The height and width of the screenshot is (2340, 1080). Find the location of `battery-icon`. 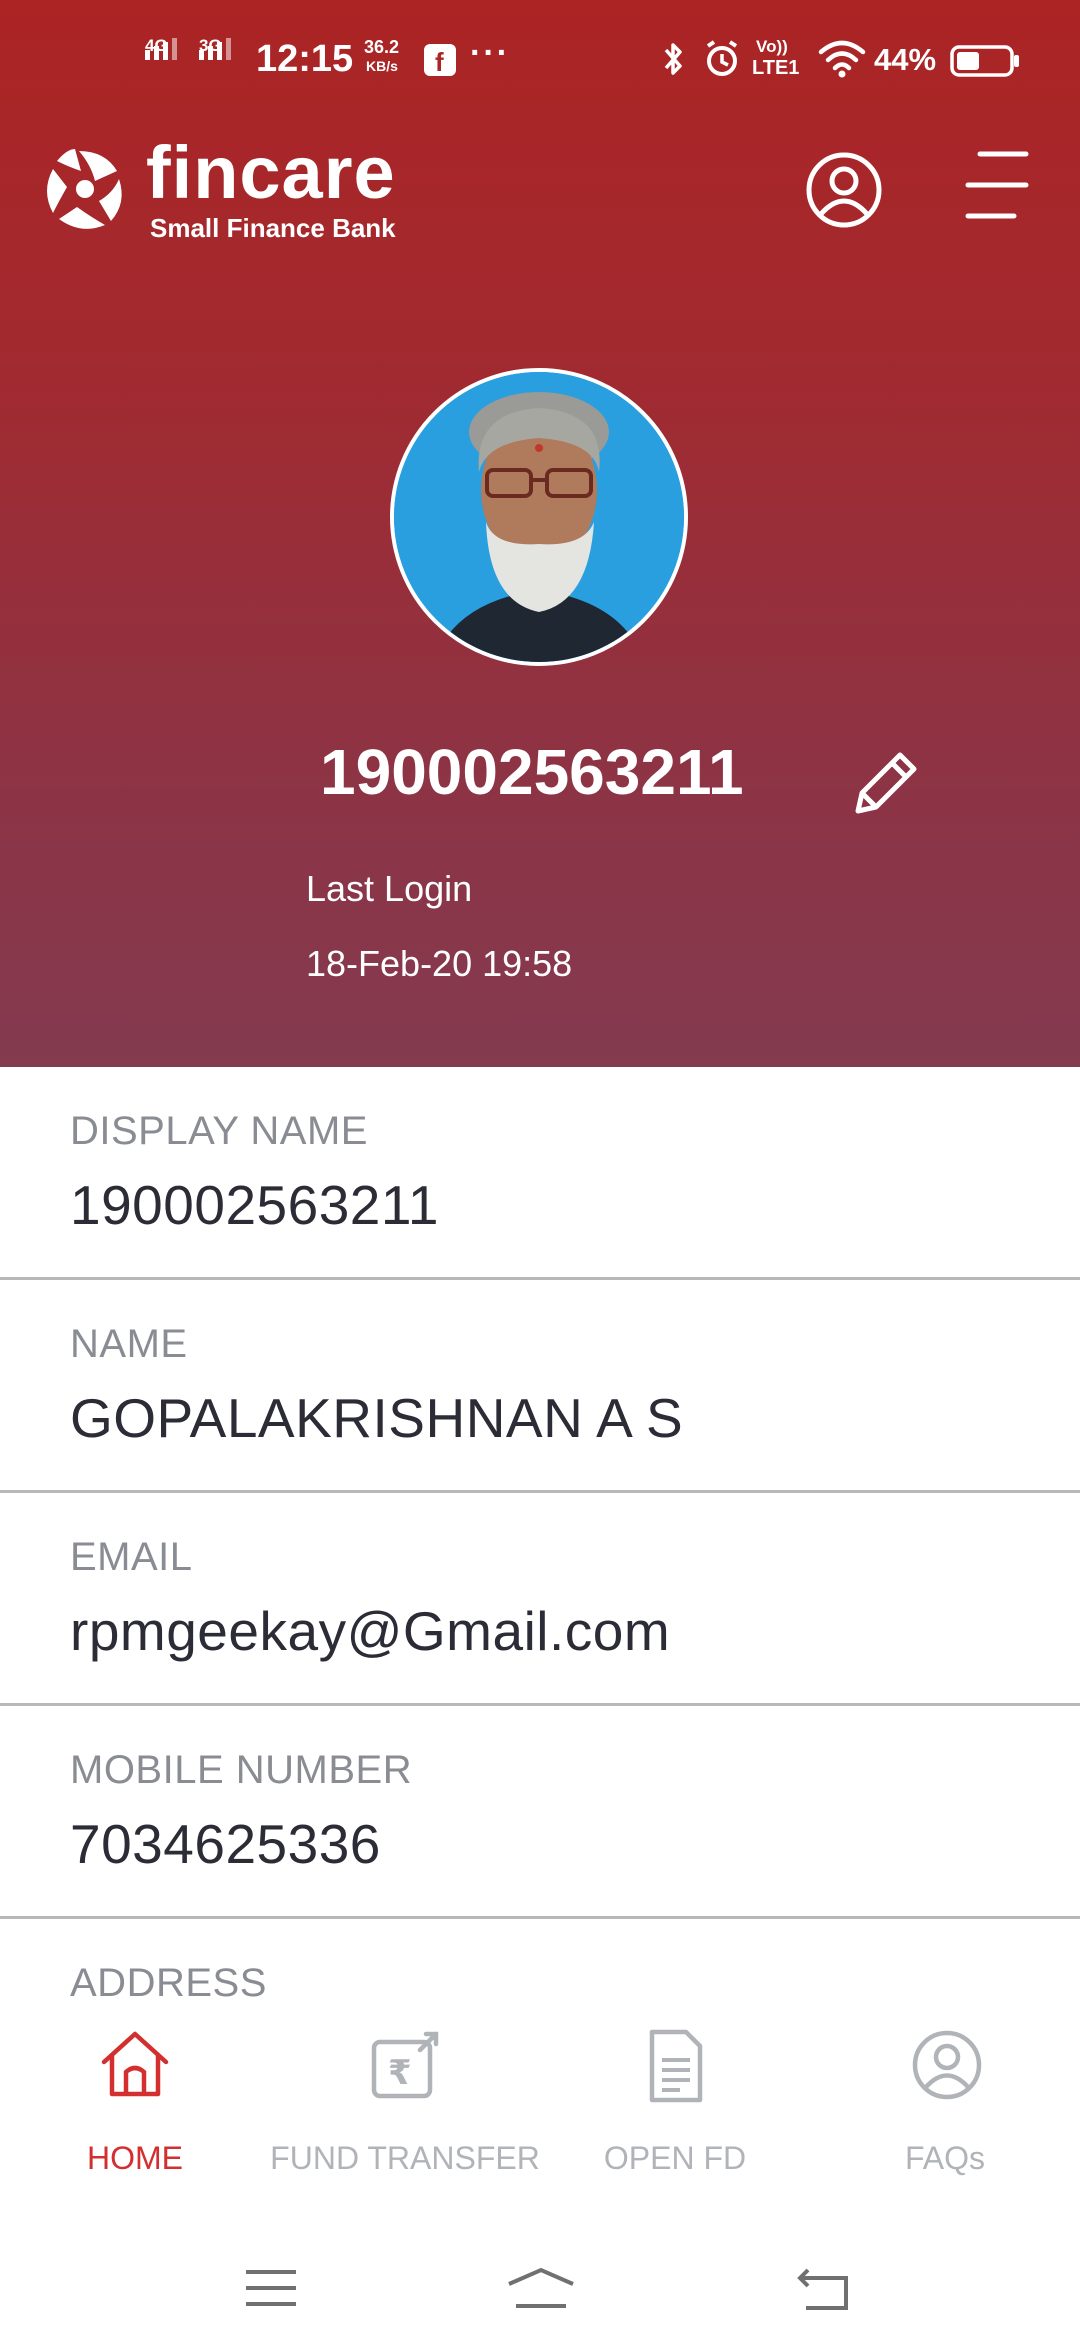

battery-icon is located at coordinates (984, 61).